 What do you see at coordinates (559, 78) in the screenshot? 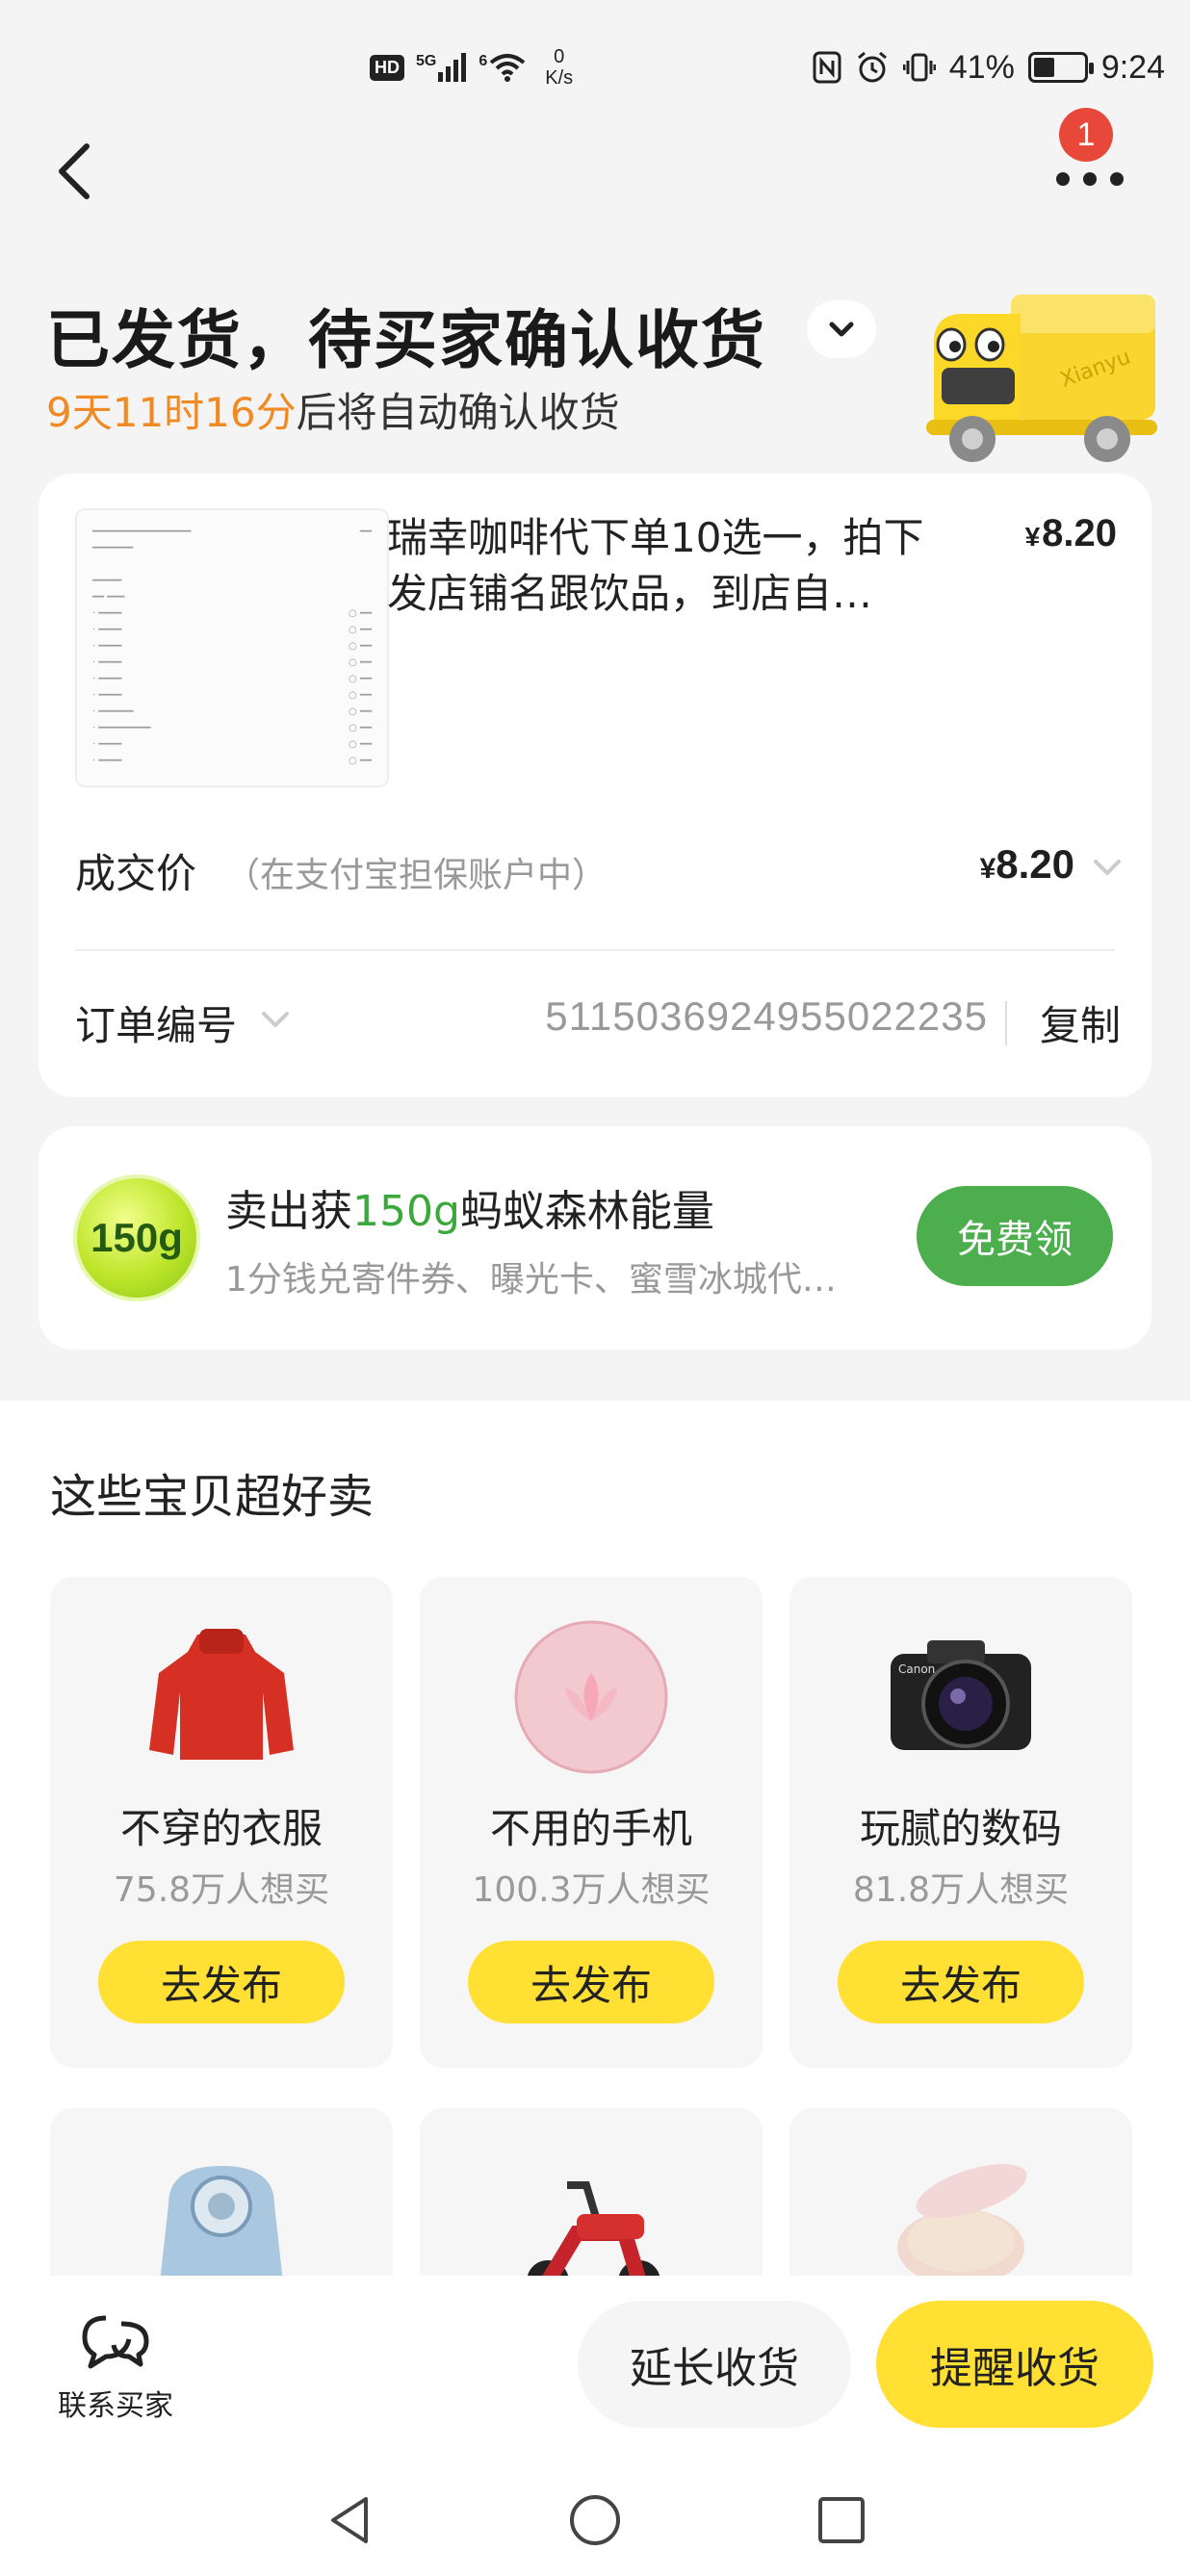
I see `net-speed-unit: K/s` at bounding box center [559, 78].